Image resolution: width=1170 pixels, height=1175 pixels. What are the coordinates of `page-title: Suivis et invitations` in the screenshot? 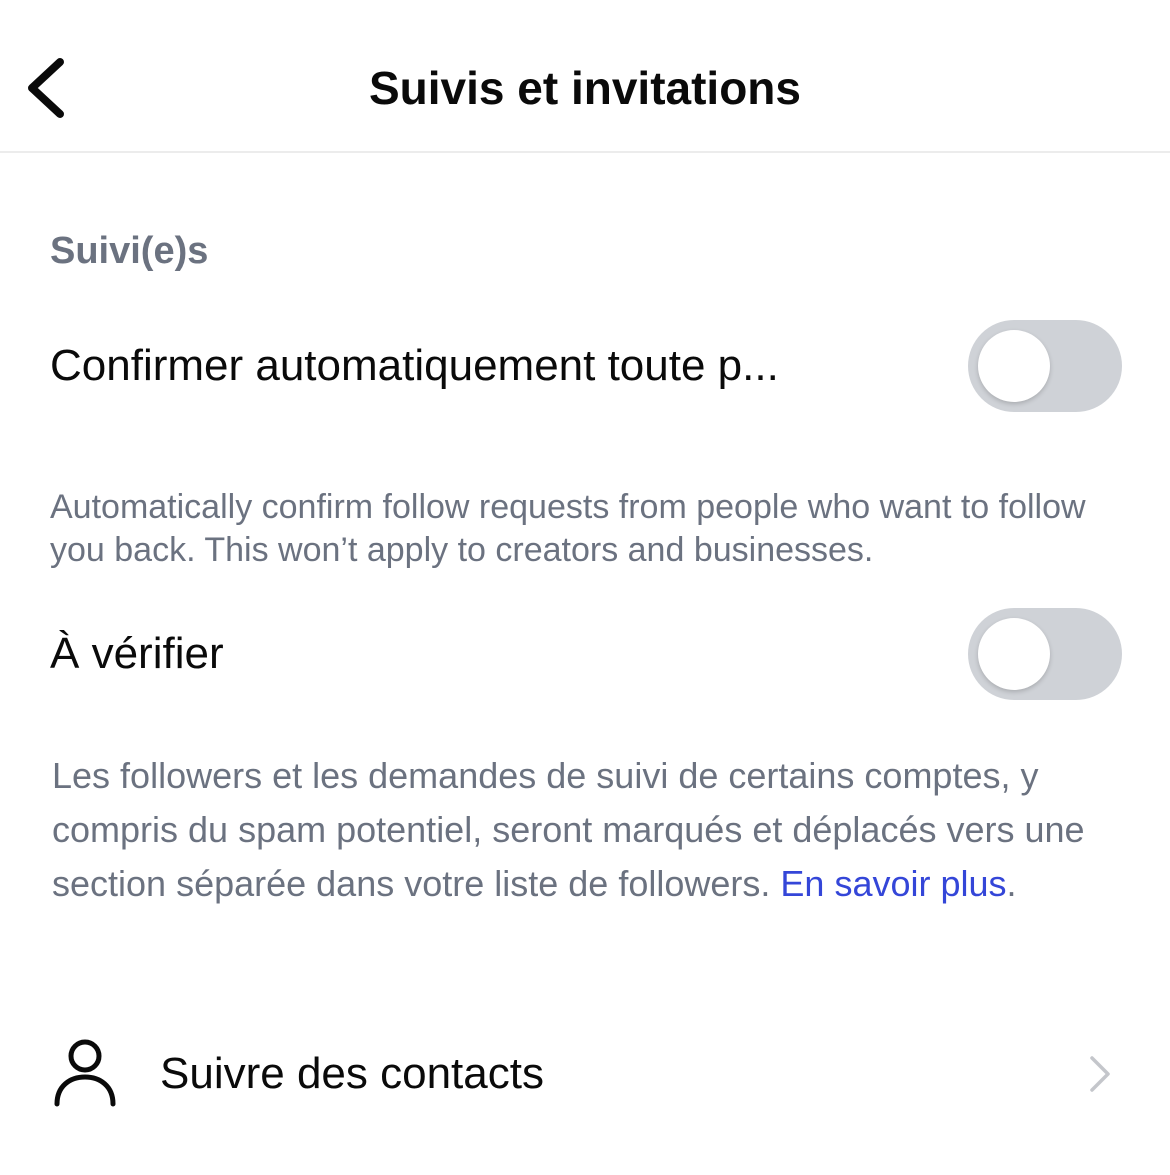 It's located at (585, 88).